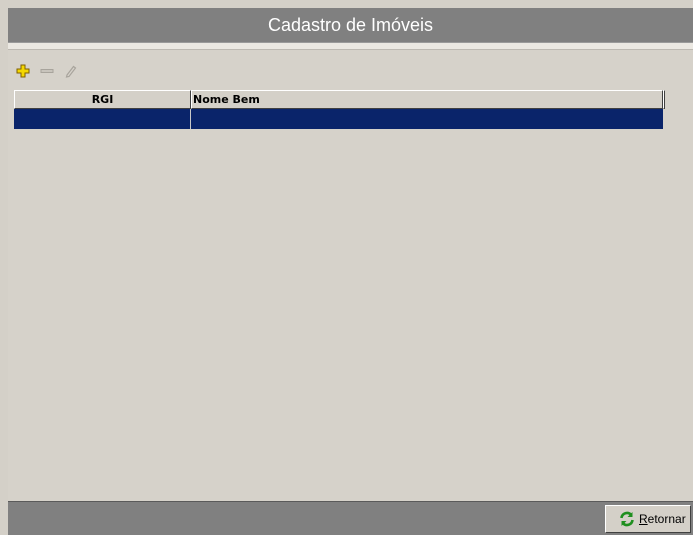  What do you see at coordinates (102, 99) in the screenshot?
I see `column-header-rgi: RGI` at bounding box center [102, 99].